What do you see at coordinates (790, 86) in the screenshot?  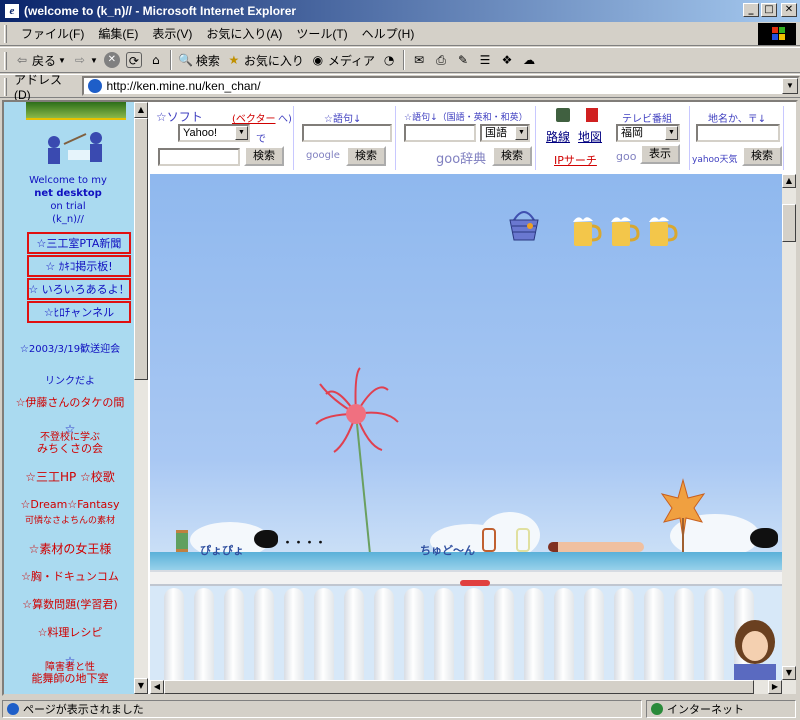 I see `address-dropdown-icon: ▼` at bounding box center [790, 86].